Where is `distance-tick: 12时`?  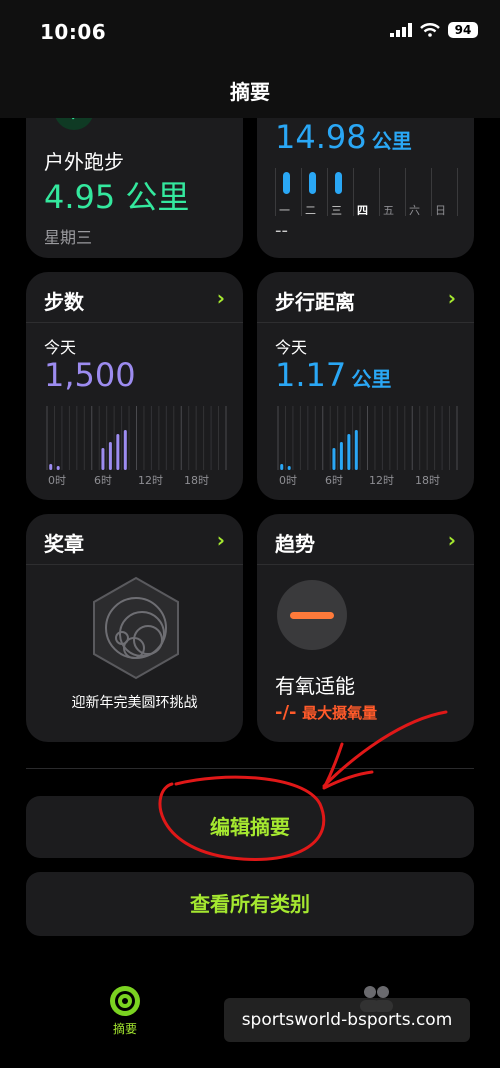
distance-tick: 12时 is located at coordinates (381, 480).